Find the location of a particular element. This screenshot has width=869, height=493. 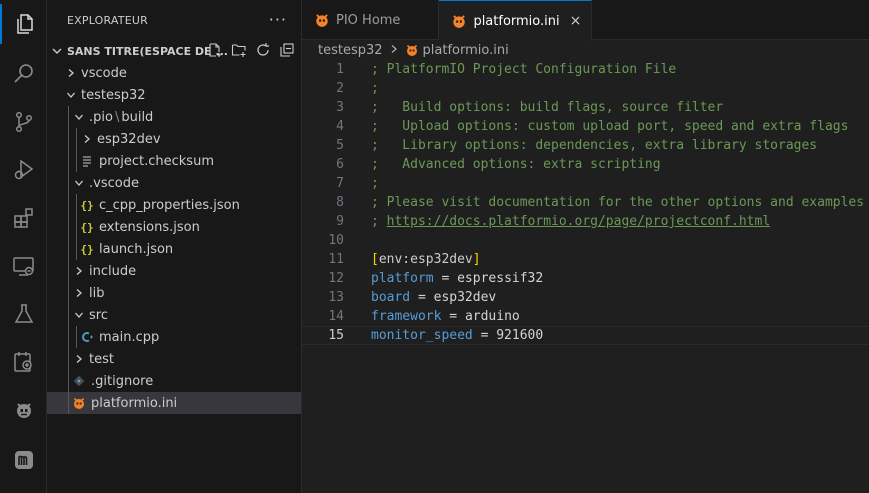

breadcrumb-file: platformio.ini is located at coordinates (466, 50).